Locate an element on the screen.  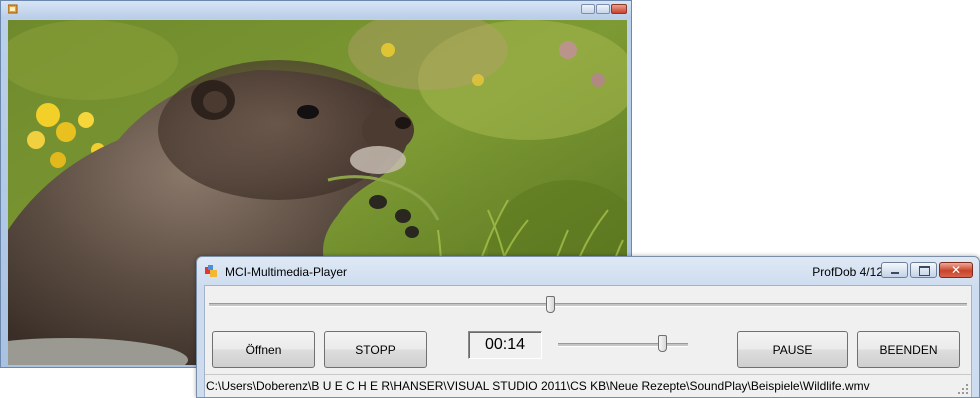
volume-slider-thumb is located at coordinates (662, 343).